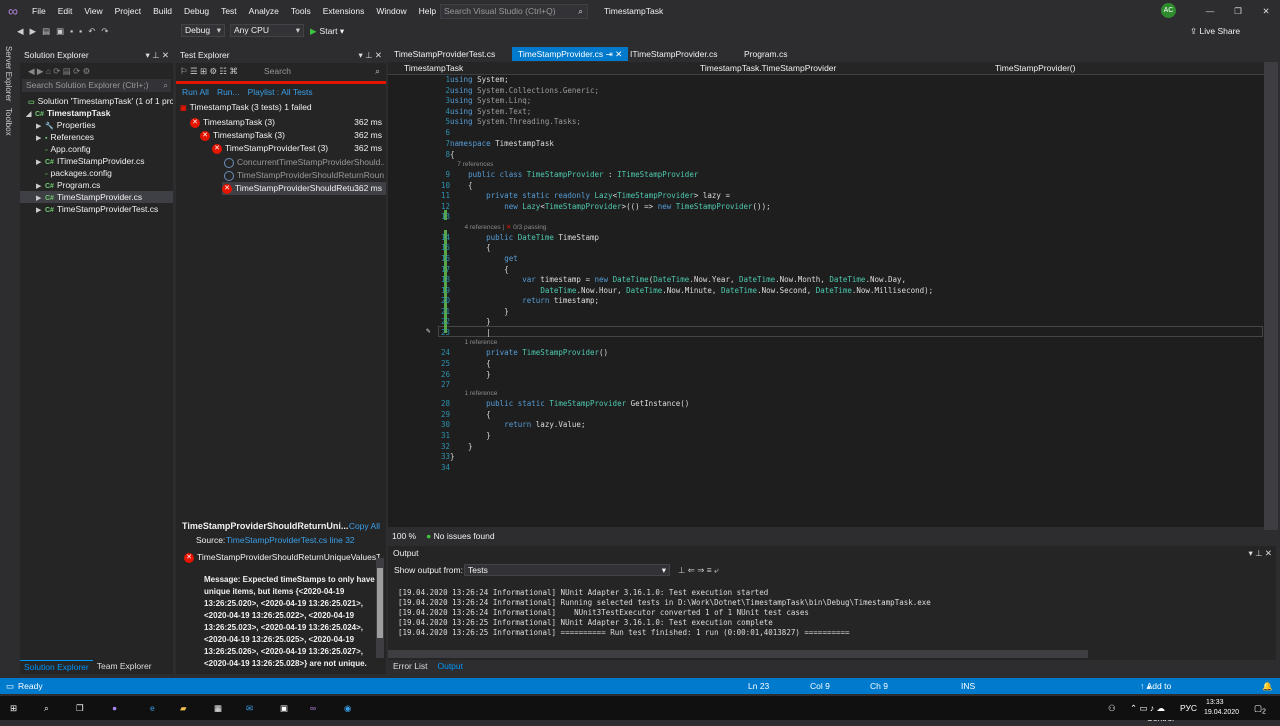  I want to click on tree-item-project: ◢ C# TimestampTask, so click(96, 113).